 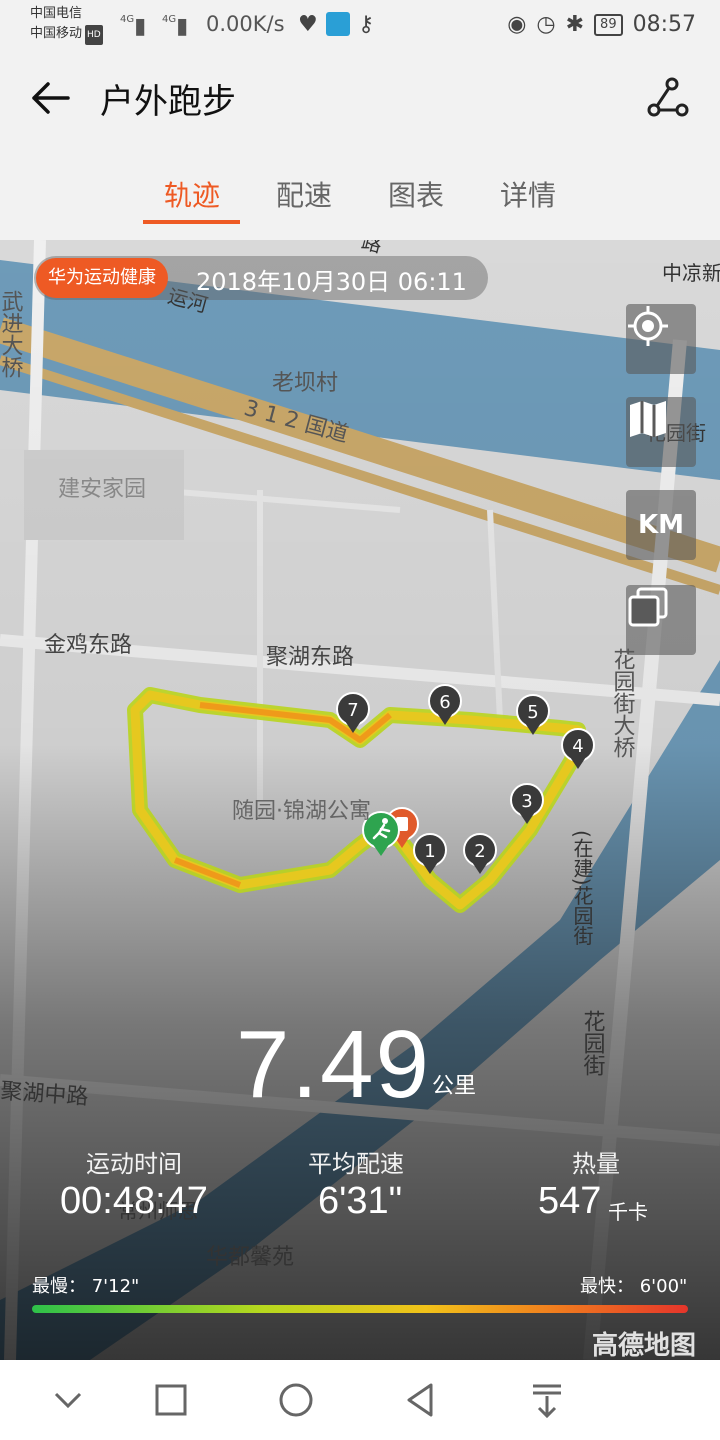 I want to click on distance-value: 7.49, so click(x=333, y=1064).